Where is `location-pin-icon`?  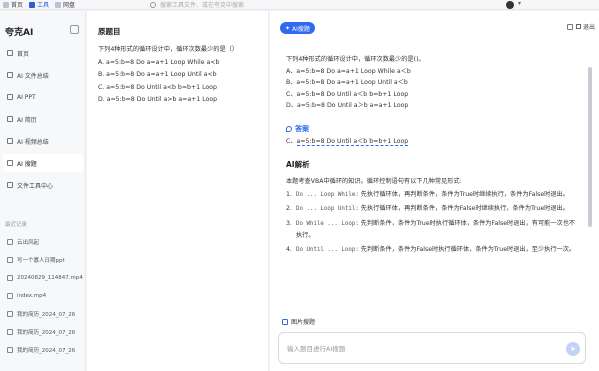
location-pin-icon is located at coordinates (289, 128).